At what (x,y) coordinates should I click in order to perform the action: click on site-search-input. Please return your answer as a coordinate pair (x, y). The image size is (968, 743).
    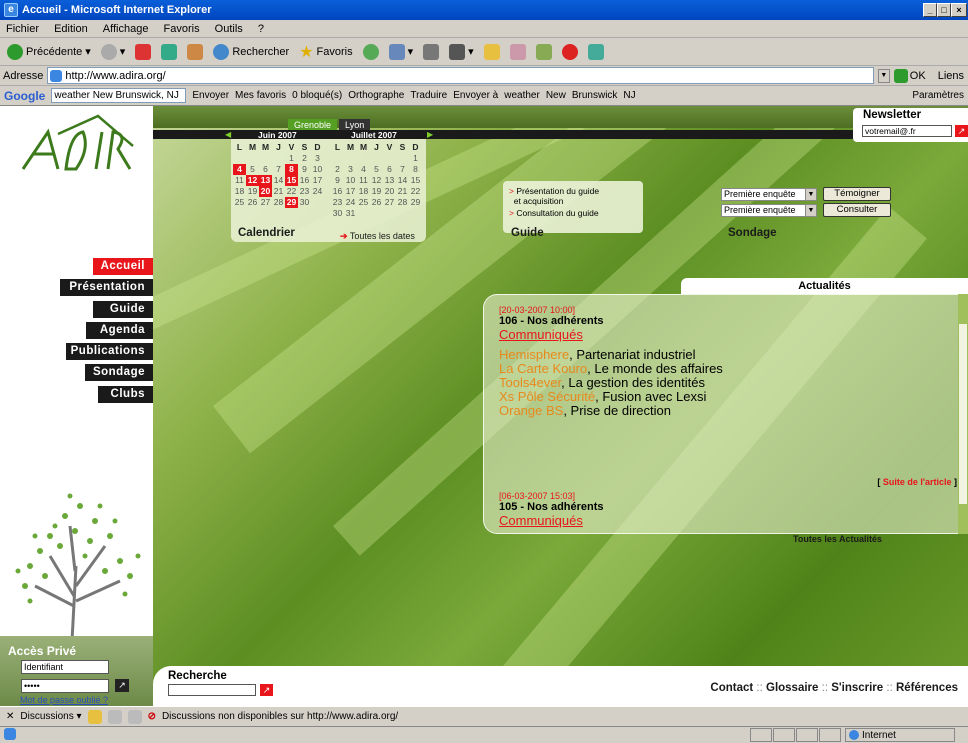
    Looking at the image, I should click on (212, 690).